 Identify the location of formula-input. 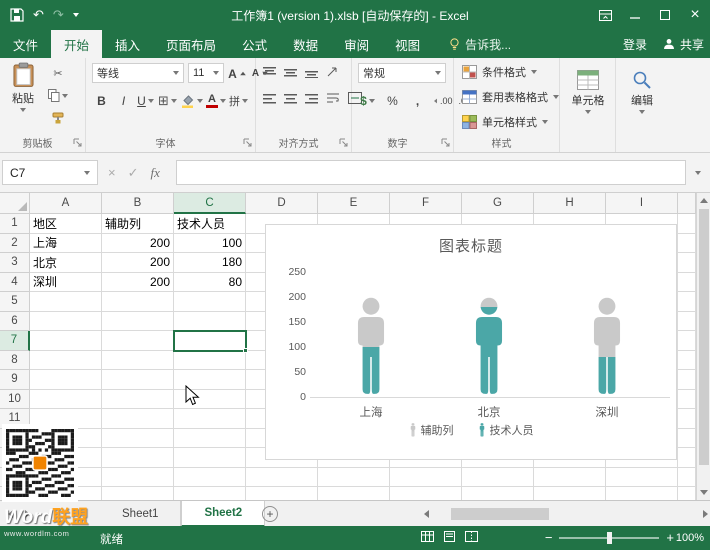
(431, 172).